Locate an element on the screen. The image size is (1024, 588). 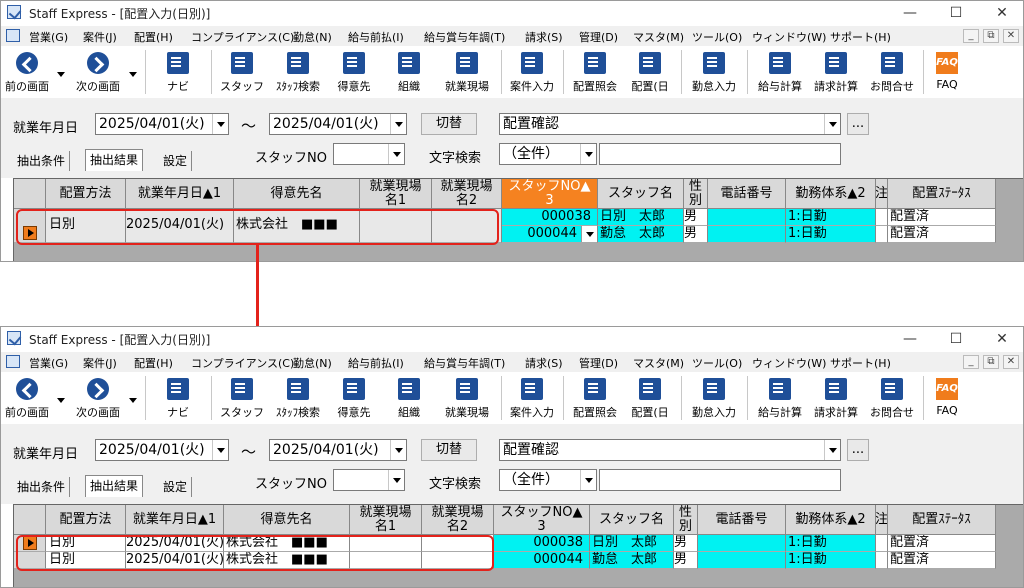
menu-kanri: 管理(D) is located at coordinates (598, 363).